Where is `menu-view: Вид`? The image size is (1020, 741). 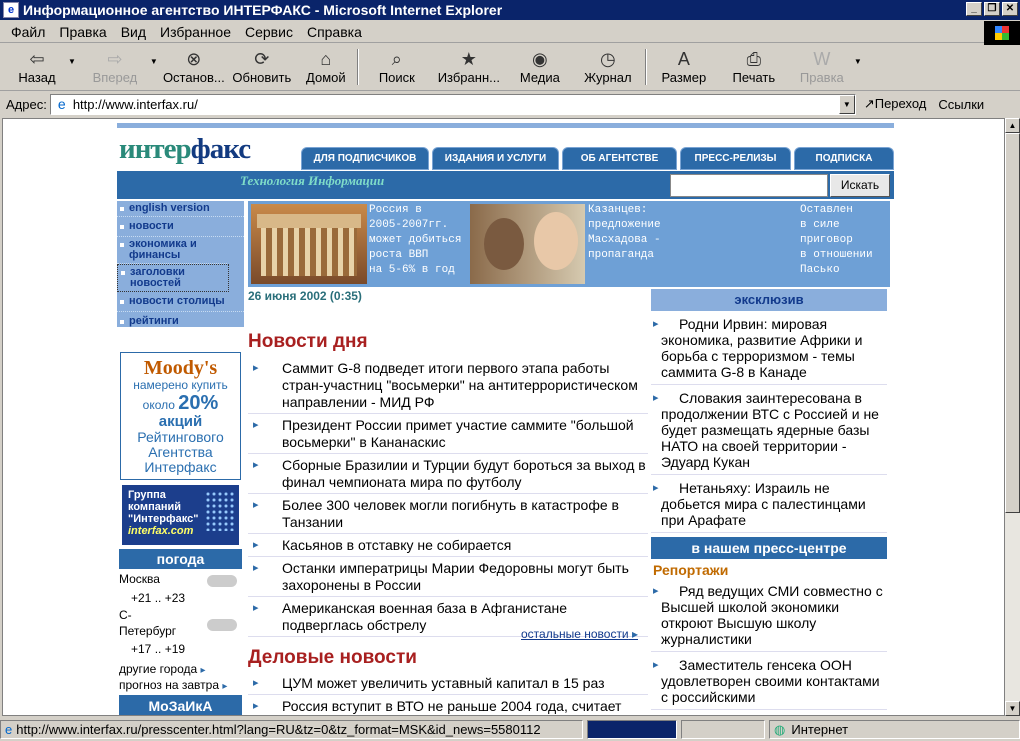 menu-view: Вид is located at coordinates (133, 32).